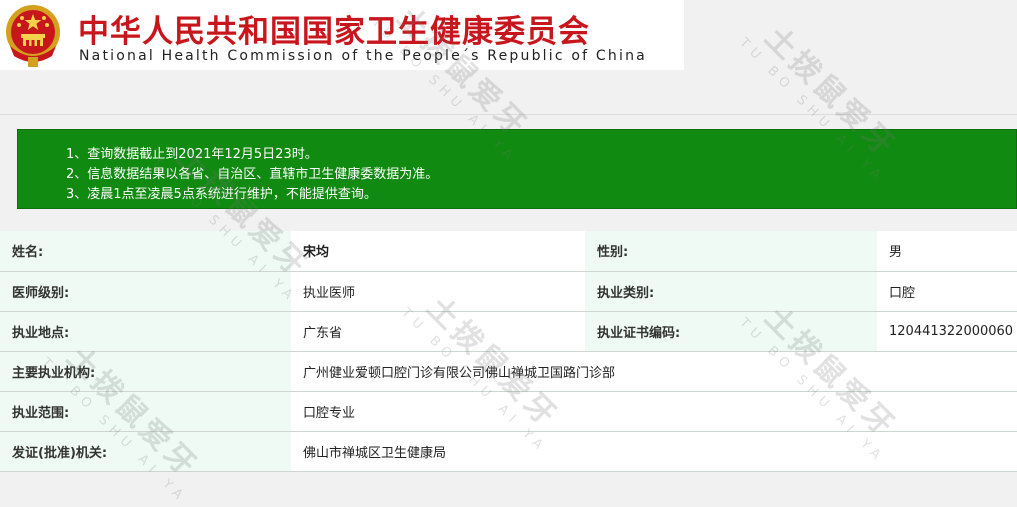  What do you see at coordinates (252, 174) in the screenshot?
I see `notice-line: 2、信息数据结果以各省、自治区、直辖市卫生健康委数据为准。` at bounding box center [252, 174].